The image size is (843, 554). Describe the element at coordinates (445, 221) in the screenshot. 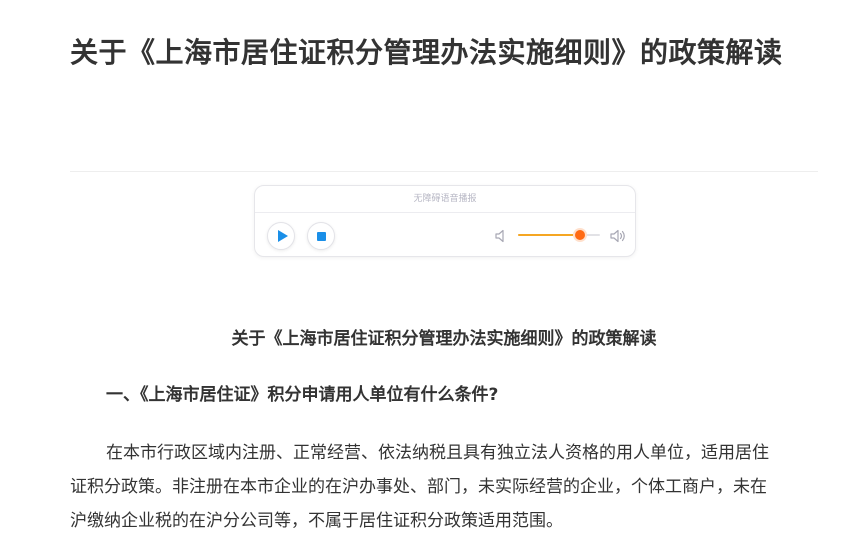

I see `audio-player: 无障碍语音播报` at that location.